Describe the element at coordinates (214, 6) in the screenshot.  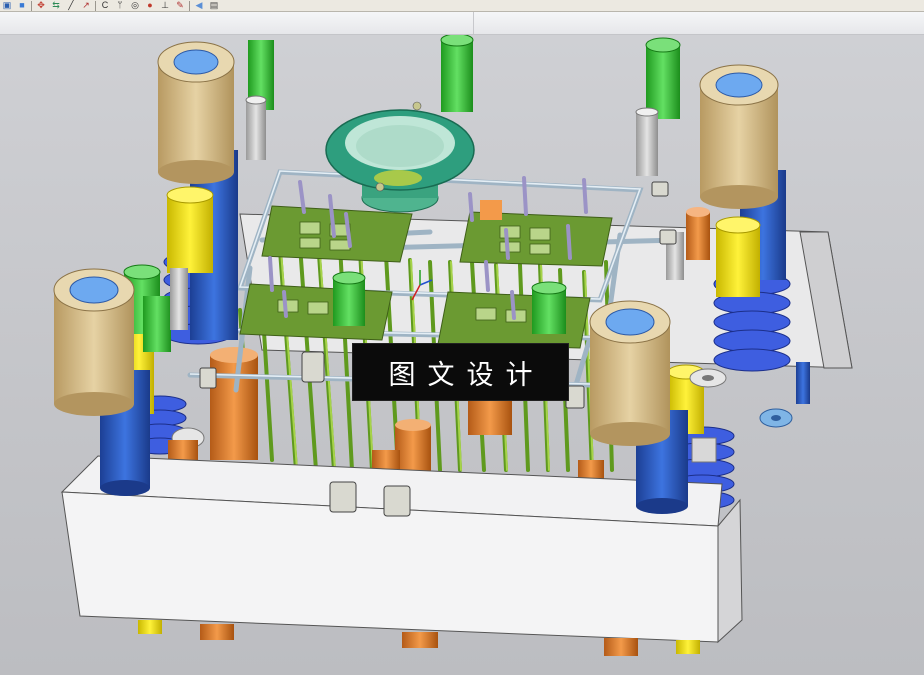
I see `render-icon: ▤` at that location.